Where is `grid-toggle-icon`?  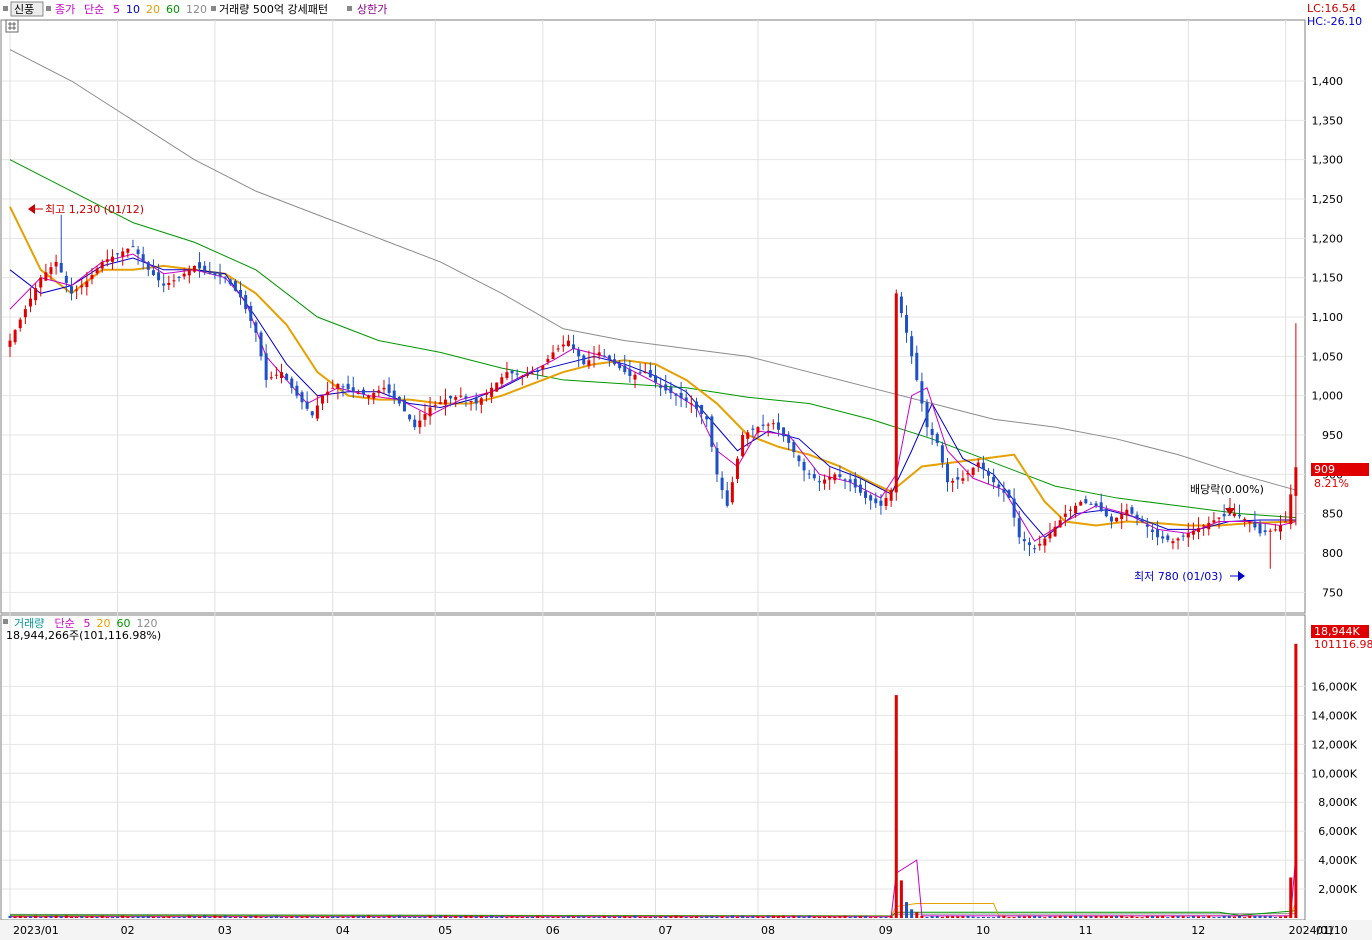 grid-toggle-icon is located at coordinates (12, 26).